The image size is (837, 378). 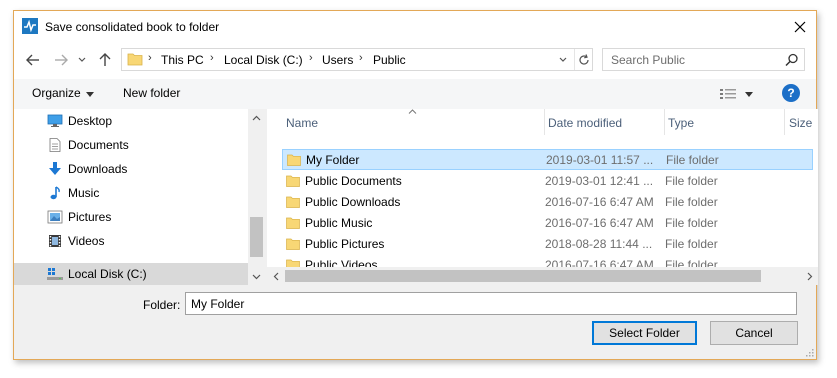 What do you see at coordinates (131, 217) in the screenshot?
I see `sidebar-item-pictures: Pictures` at bounding box center [131, 217].